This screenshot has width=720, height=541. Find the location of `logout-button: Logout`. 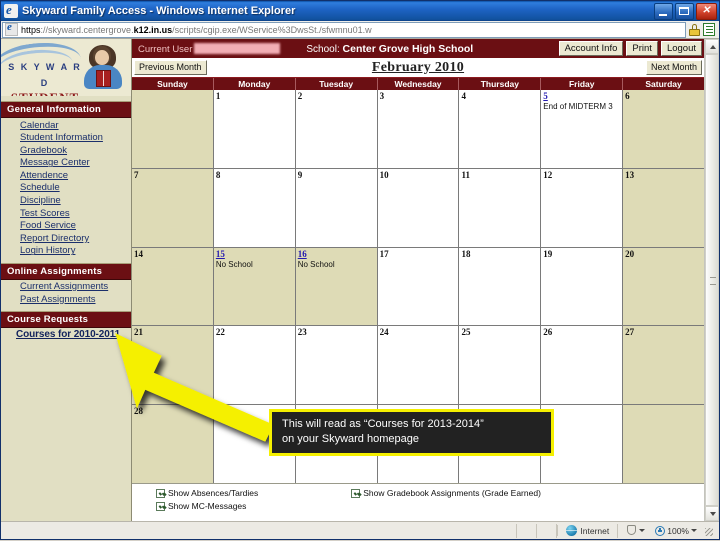

logout-button: Logout is located at coordinates (681, 48).